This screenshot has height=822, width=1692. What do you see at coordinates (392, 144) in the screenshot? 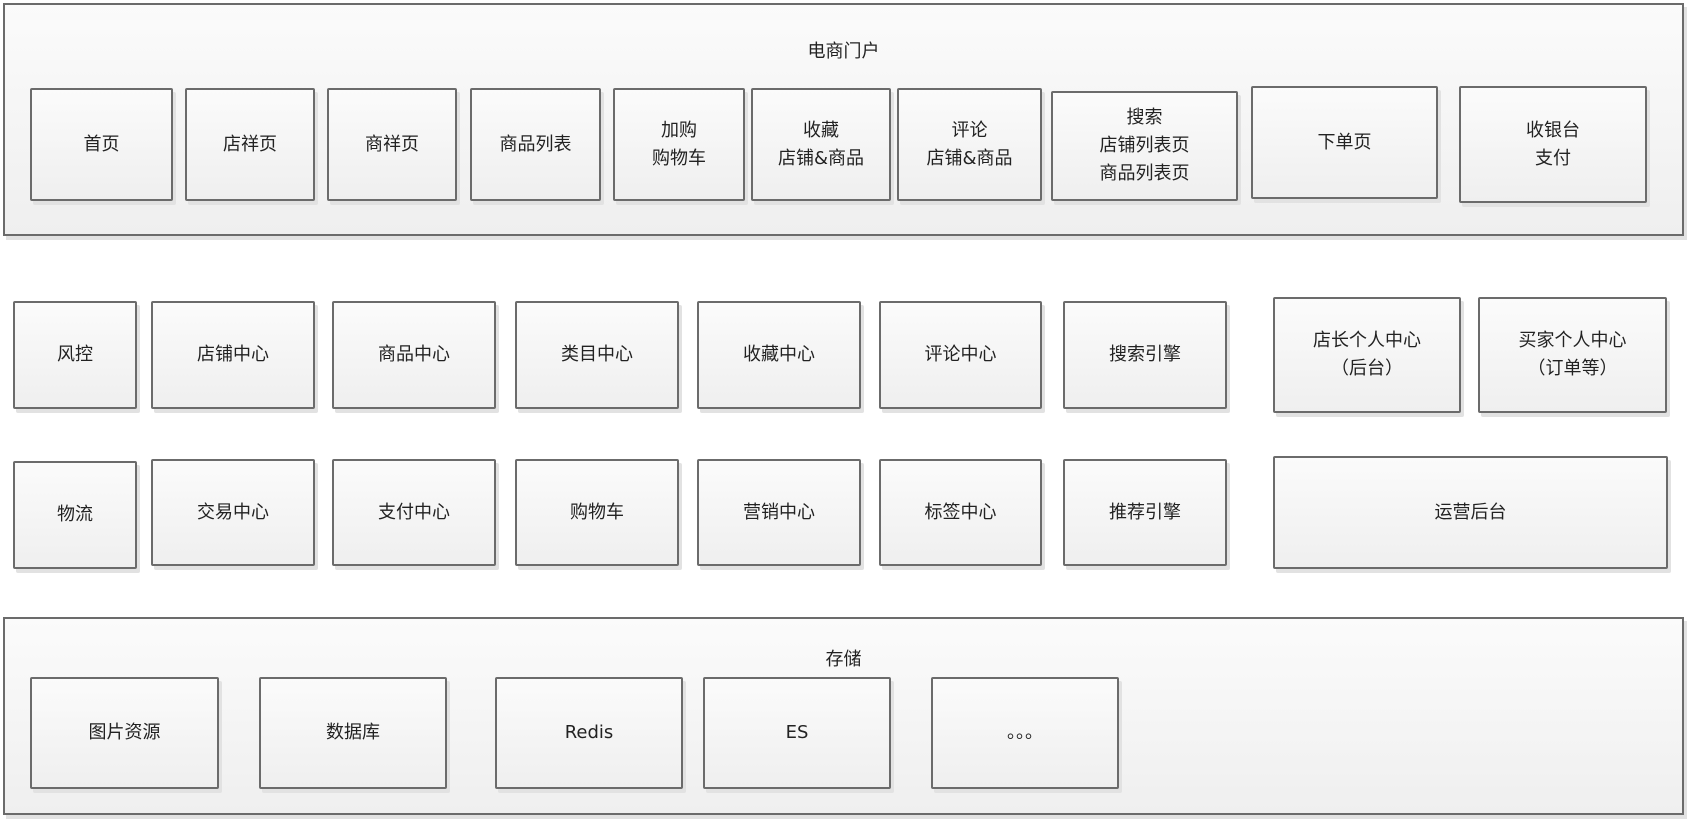
I see `portal-product-detail: 商祥页` at bounding box center [392, 144].